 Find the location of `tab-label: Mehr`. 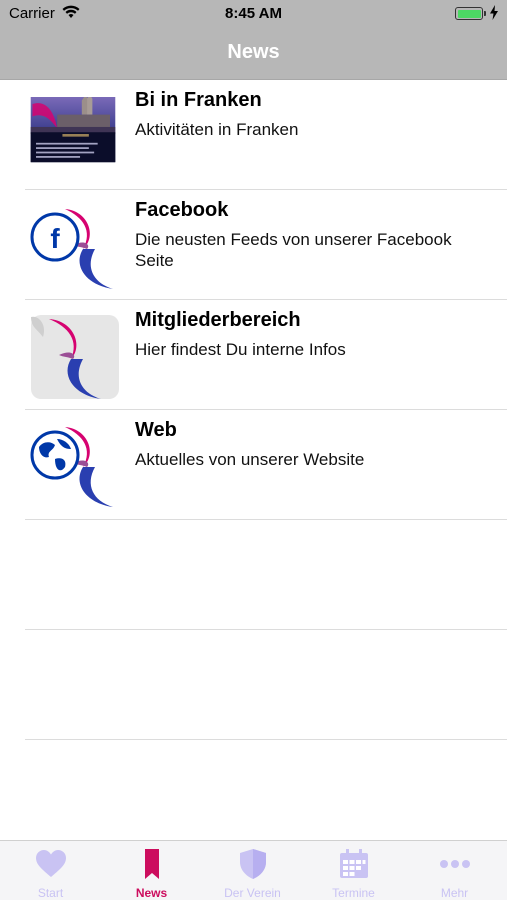

tab-label: Mehr is located at coordinates (454, 893).